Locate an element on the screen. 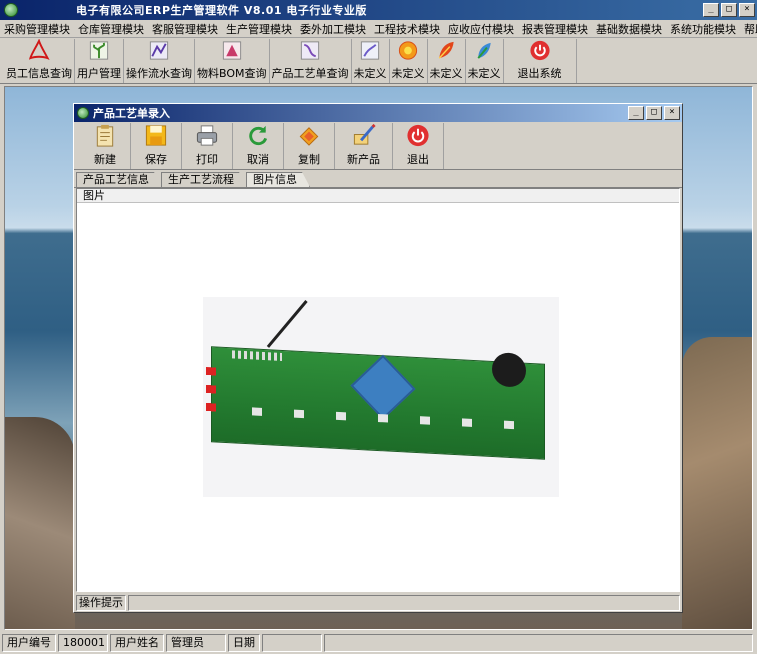 This screenshot has height=654, width=757. toolbar-label: 用户管理 is located at coordinates (99, 73).